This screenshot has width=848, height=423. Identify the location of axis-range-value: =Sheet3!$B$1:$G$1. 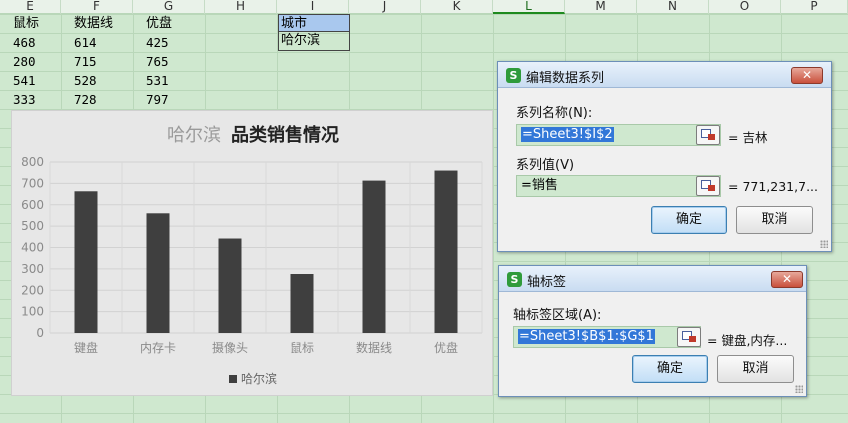
(586, 336).